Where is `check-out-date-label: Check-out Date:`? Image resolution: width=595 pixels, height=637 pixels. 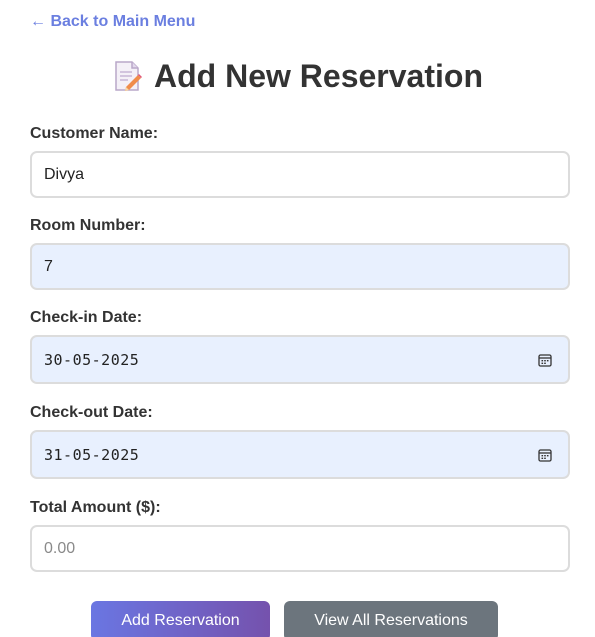
check-out-date-label: Check-out Date: is located at coordinates (91, 412).